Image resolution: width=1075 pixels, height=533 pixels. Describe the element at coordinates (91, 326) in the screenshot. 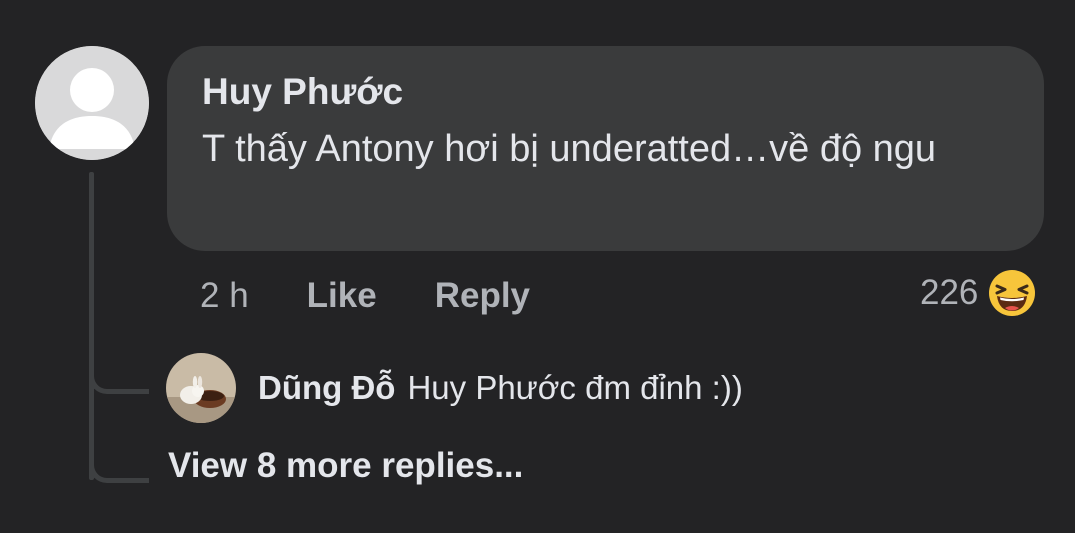

I see `thread-line` at that location.